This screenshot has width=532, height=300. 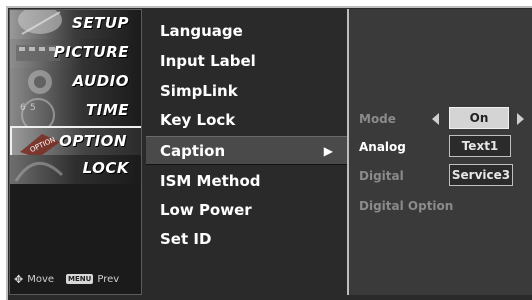 What do you see at coordinates (445, 119) in the screenshot?
I see `caption-mode-row: Mode On` at bounding box center [445, 119].